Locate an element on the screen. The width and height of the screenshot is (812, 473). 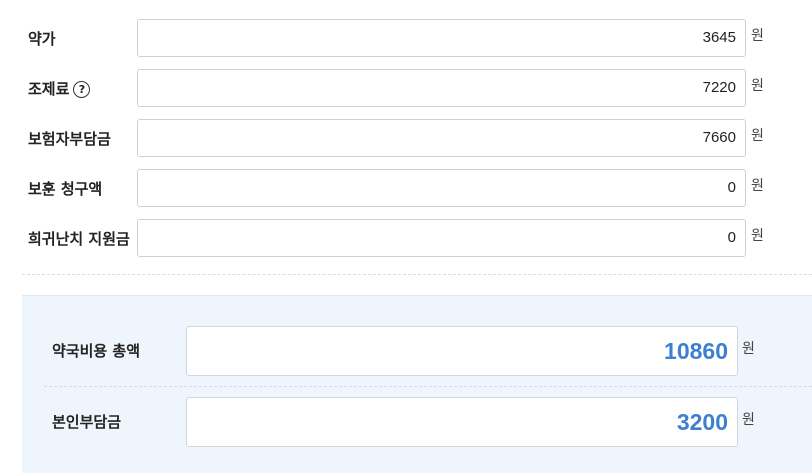
section-divider is located at coordinates (417, 274).